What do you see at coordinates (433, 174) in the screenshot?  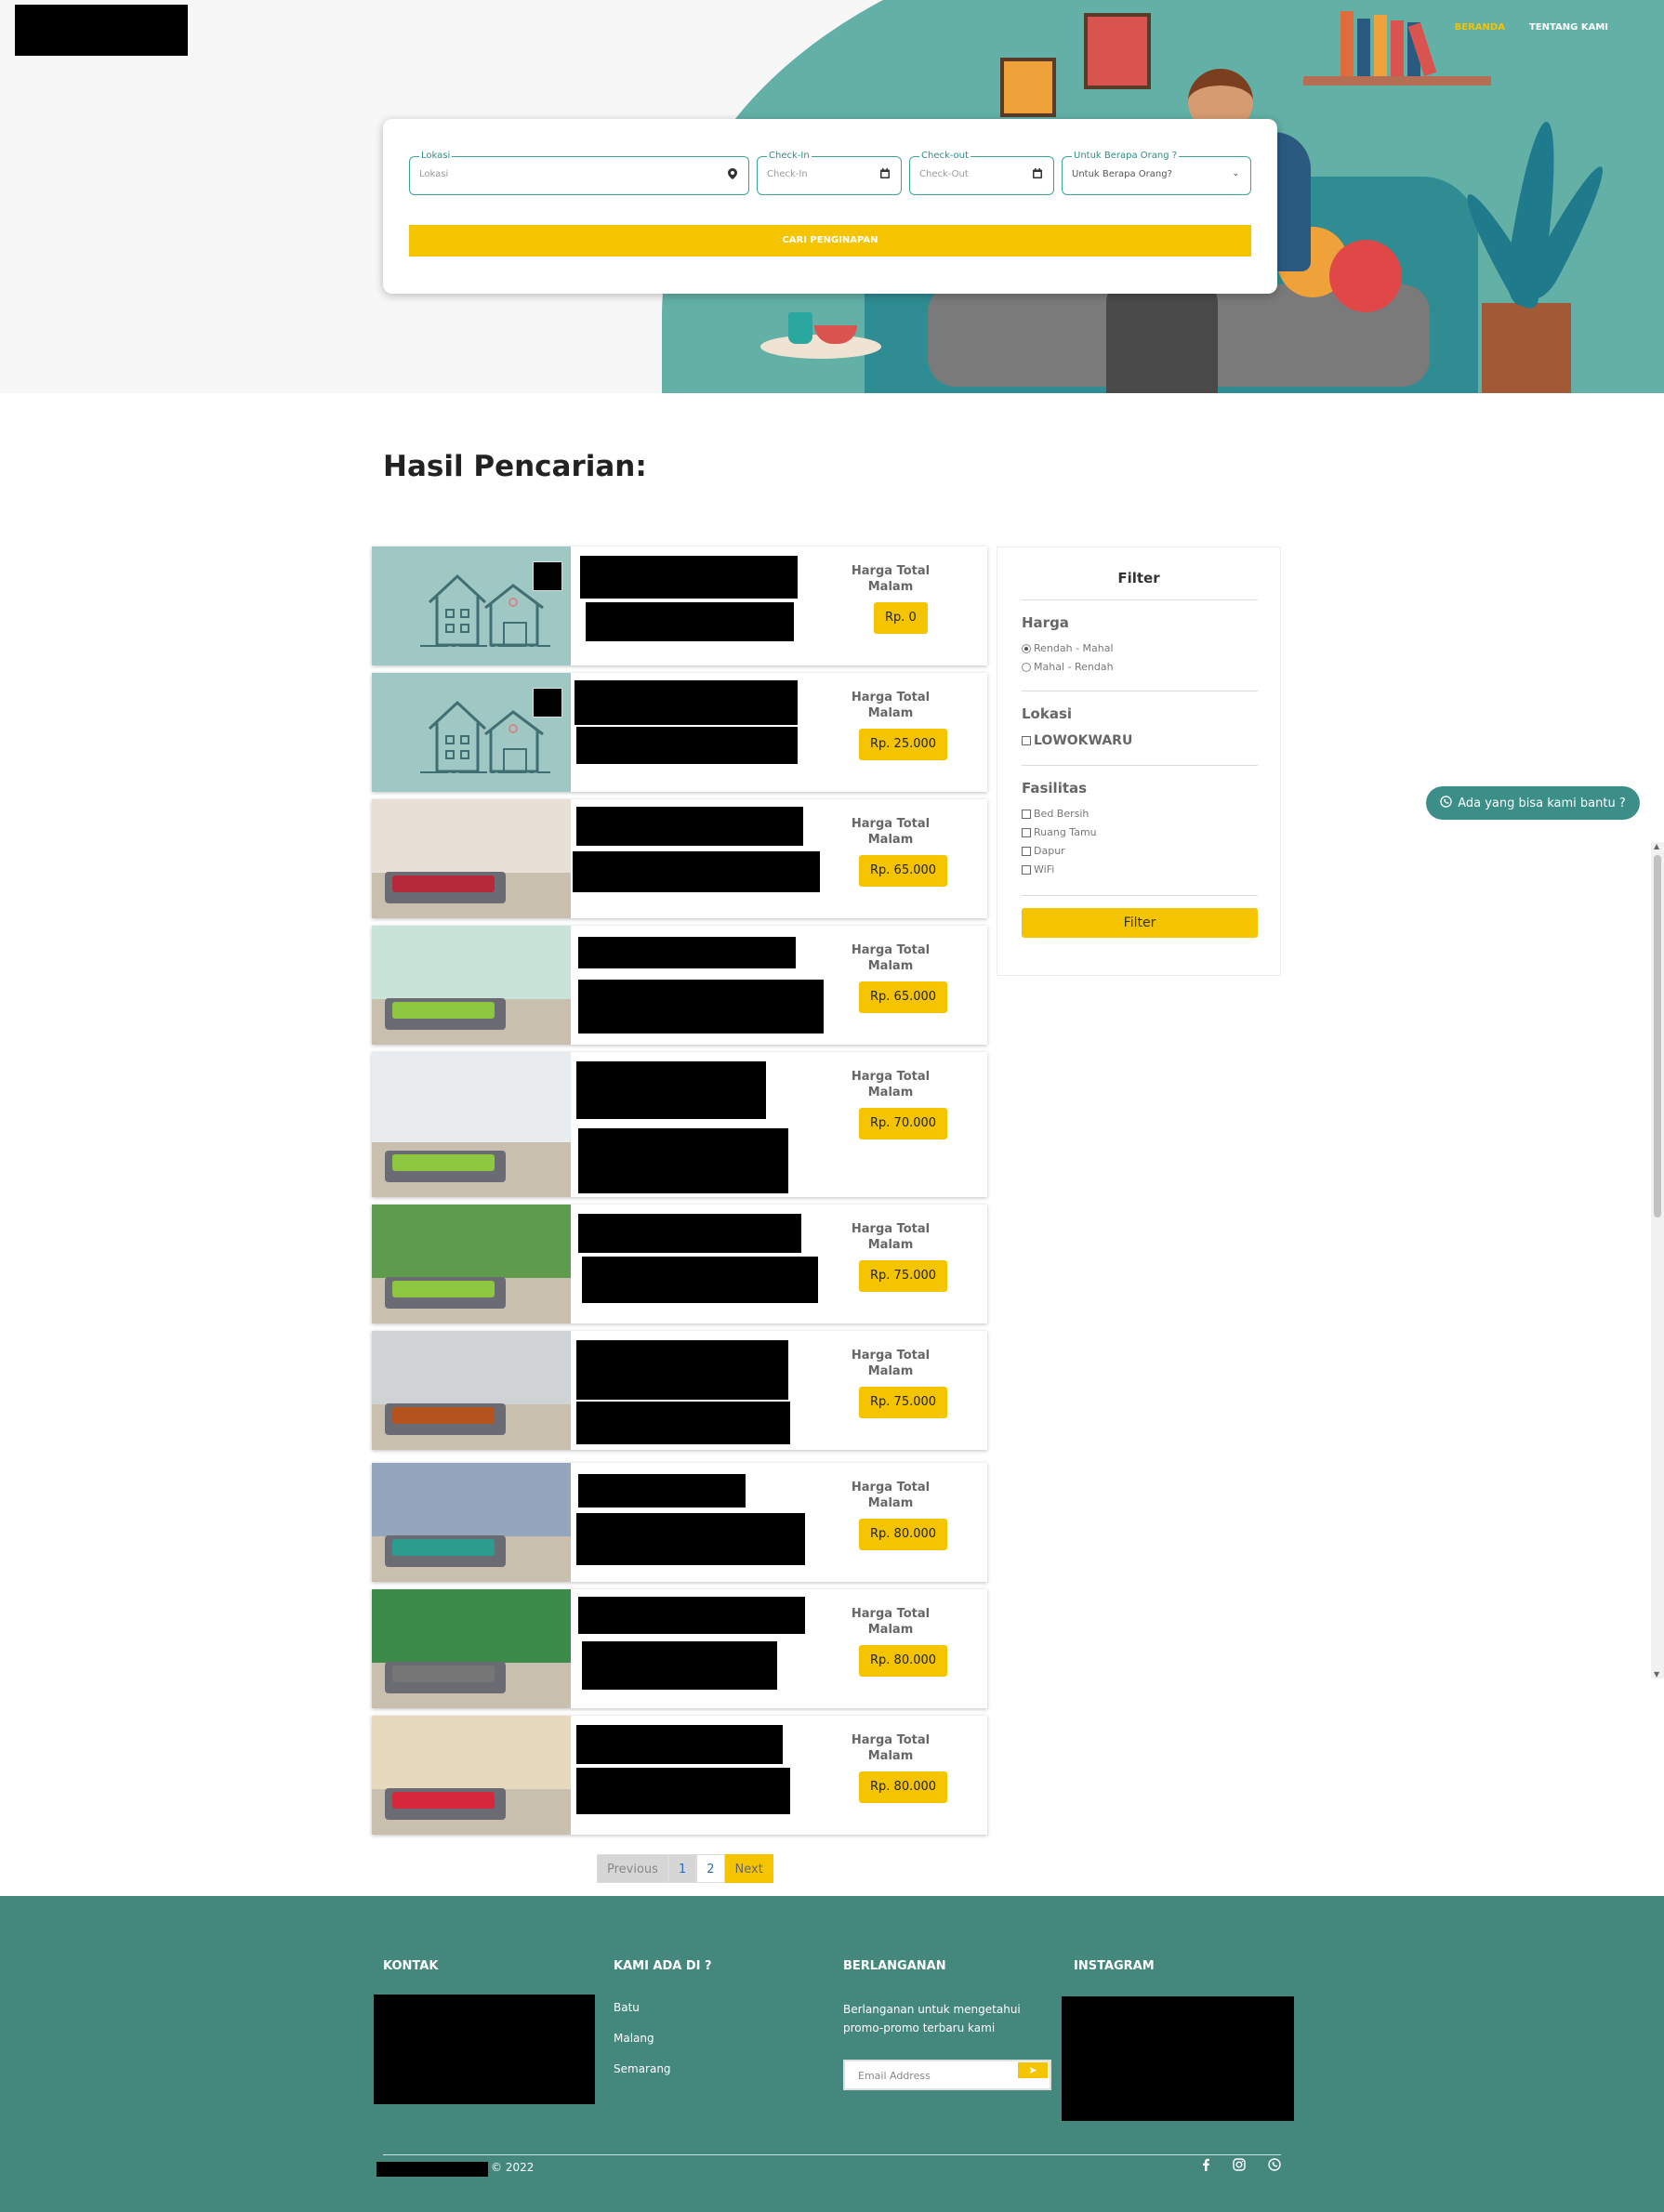 I see `location-input: Lokasi` at bounding box center [433, 174].